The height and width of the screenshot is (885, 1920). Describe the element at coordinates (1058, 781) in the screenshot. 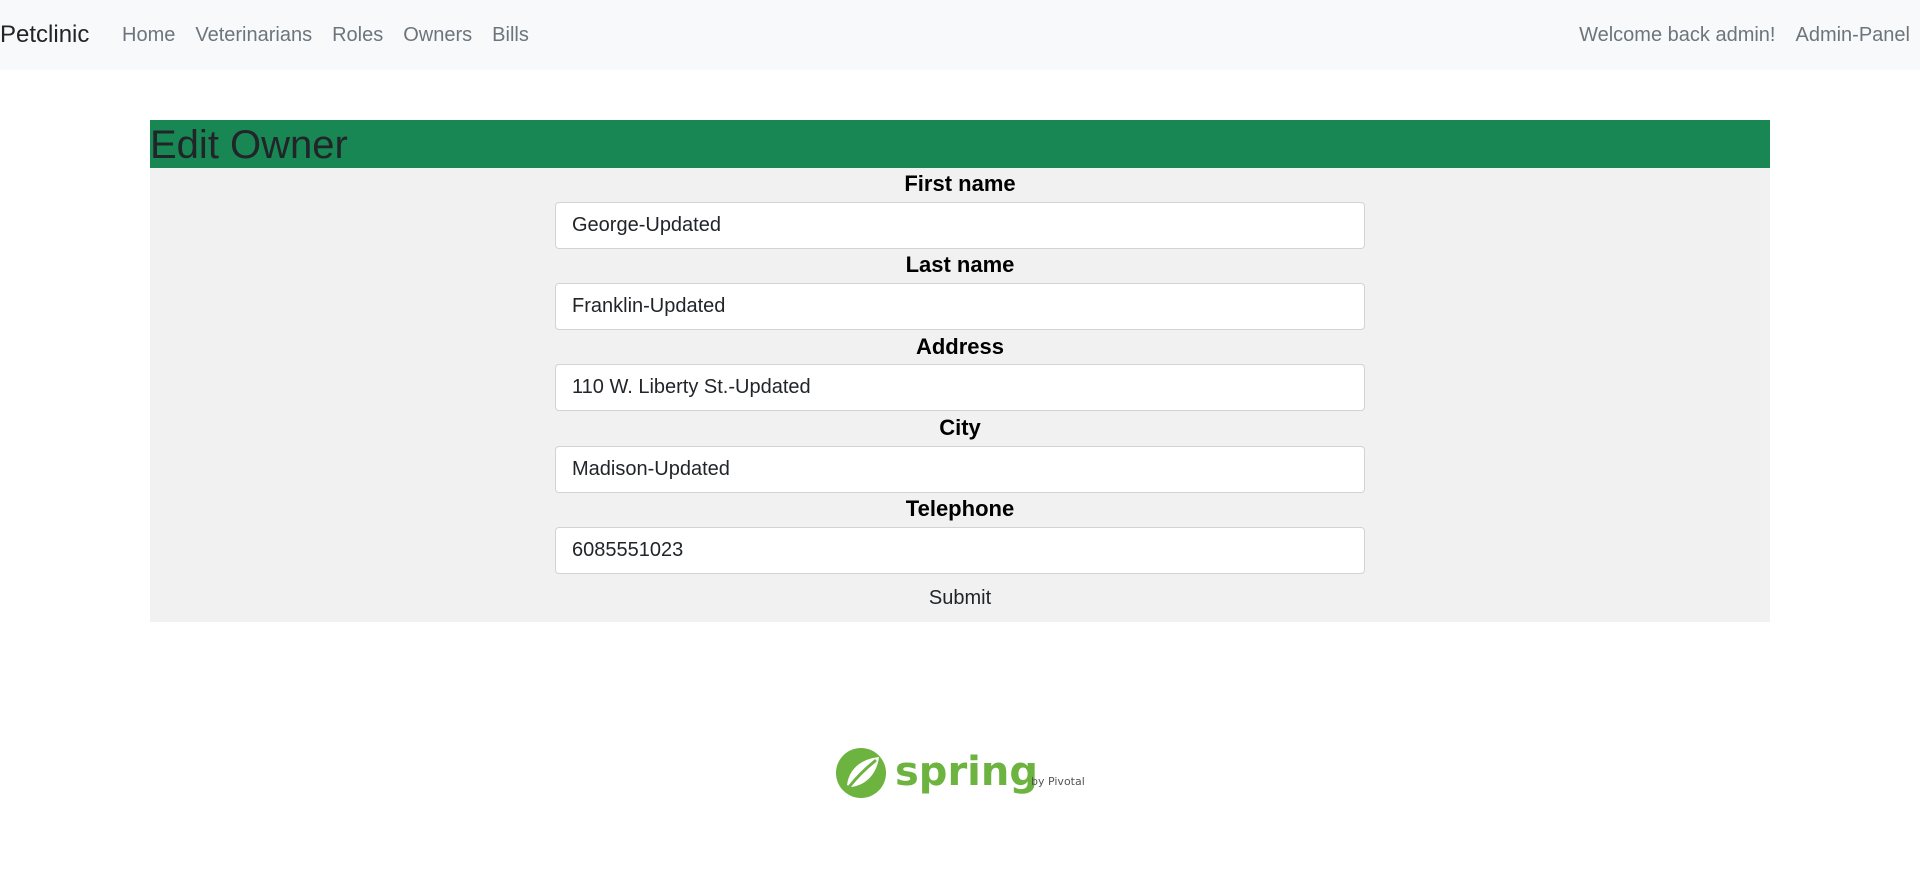

I see `pivotal-logo-text: by Pivotal.` at that location.